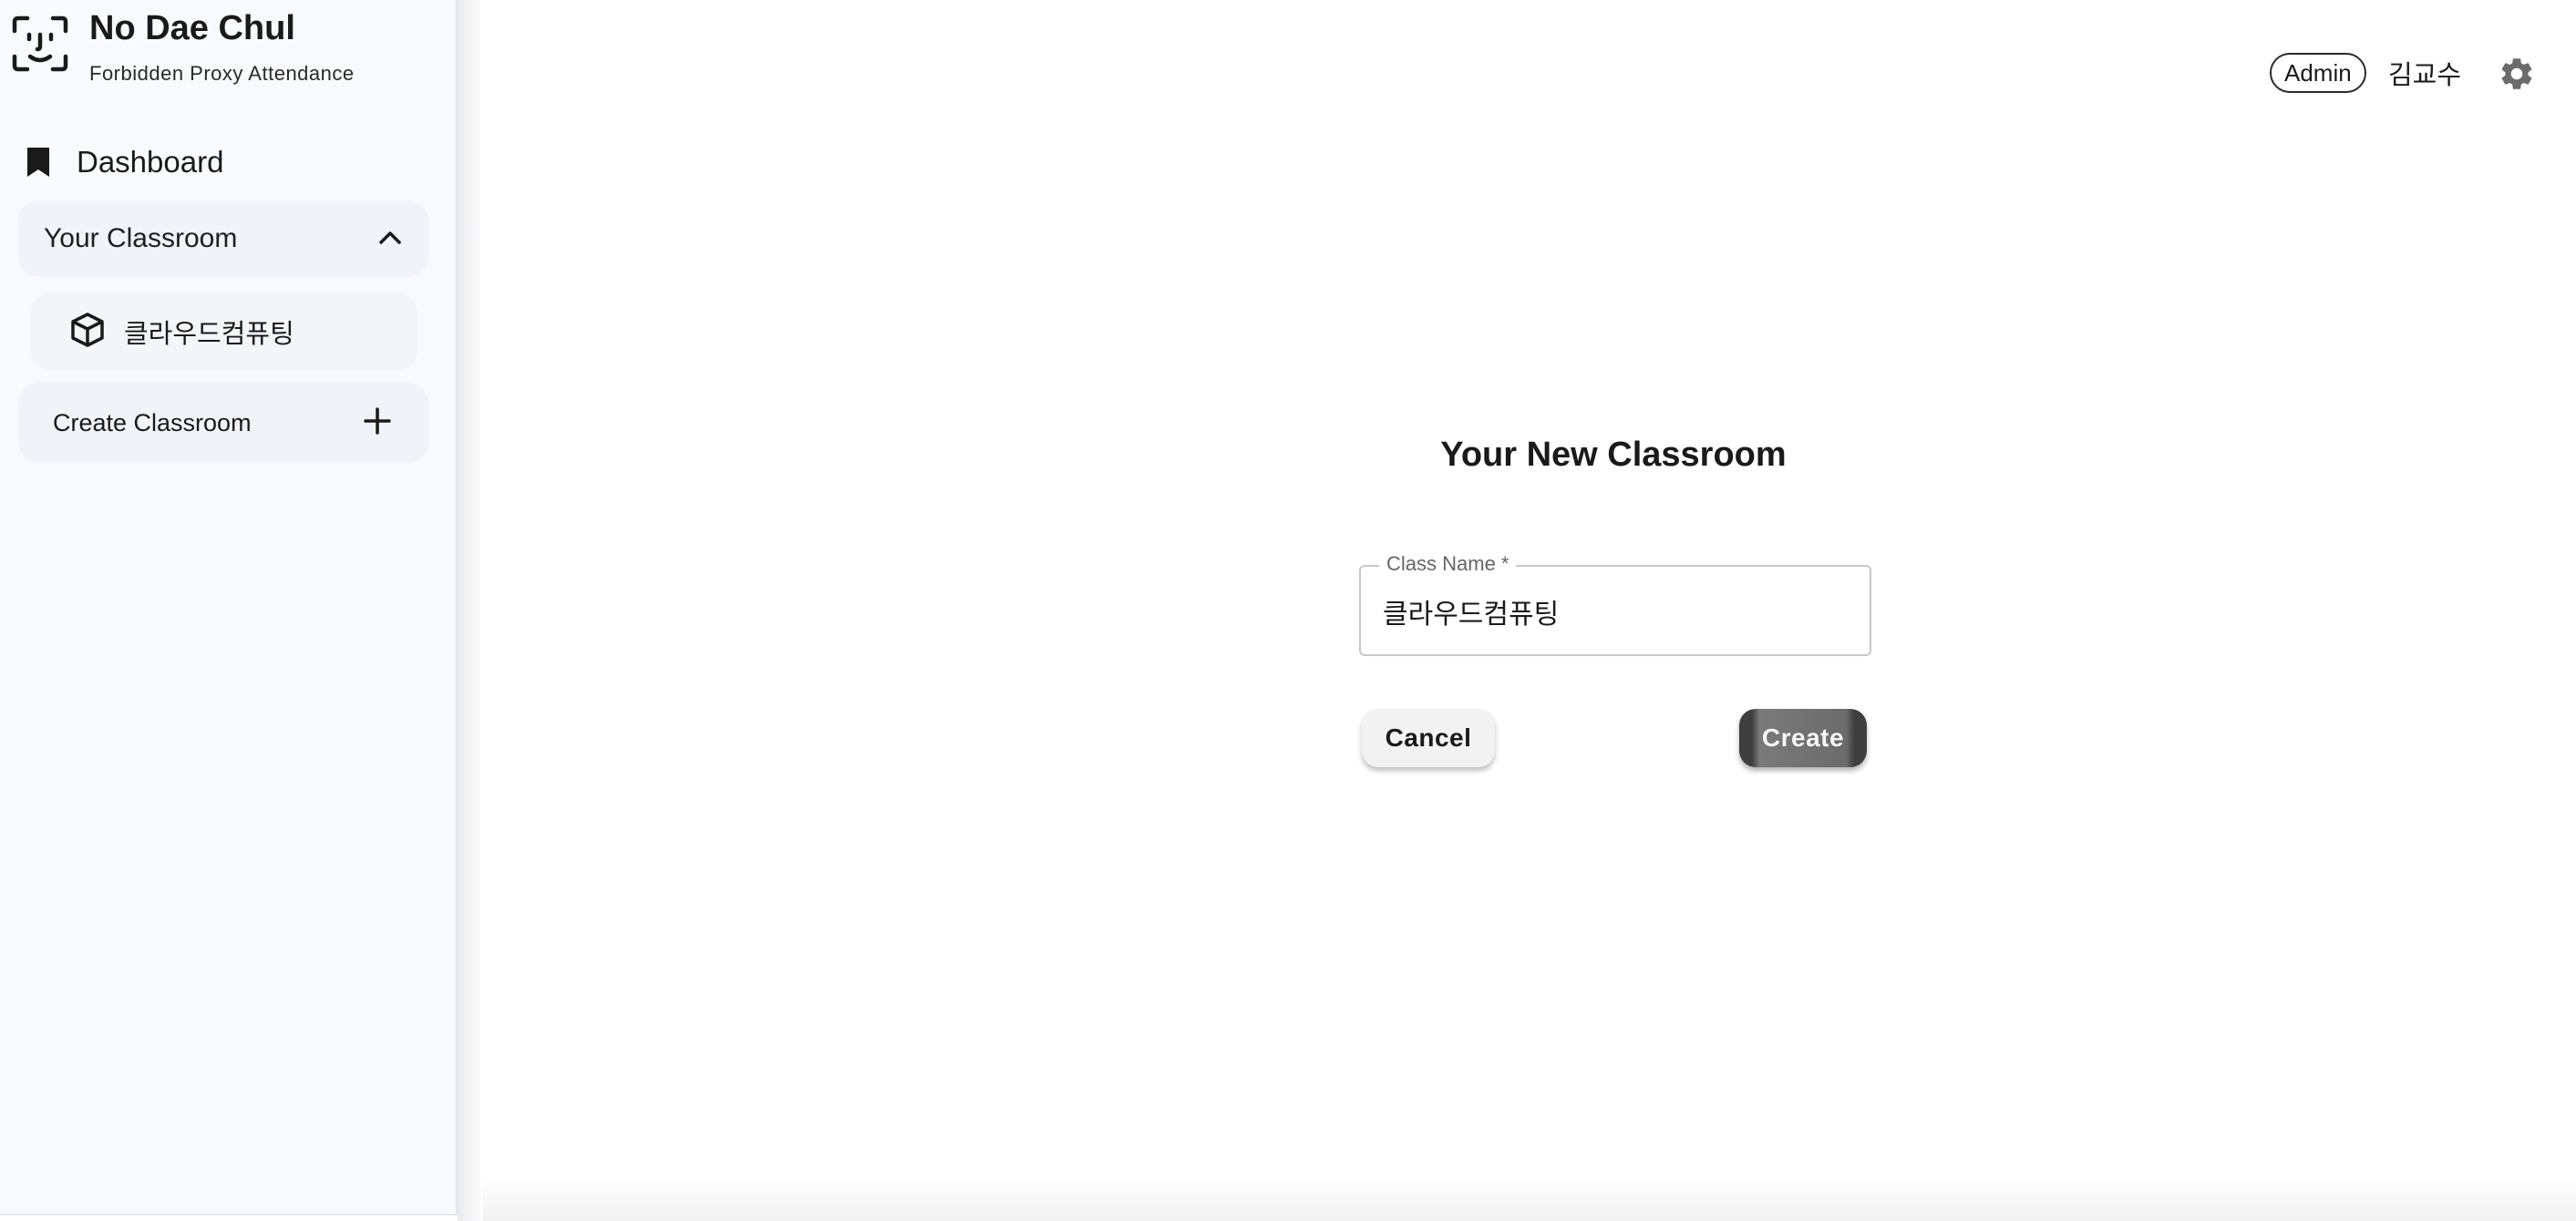  I want to click on face-id-icon, so click(40, 43).